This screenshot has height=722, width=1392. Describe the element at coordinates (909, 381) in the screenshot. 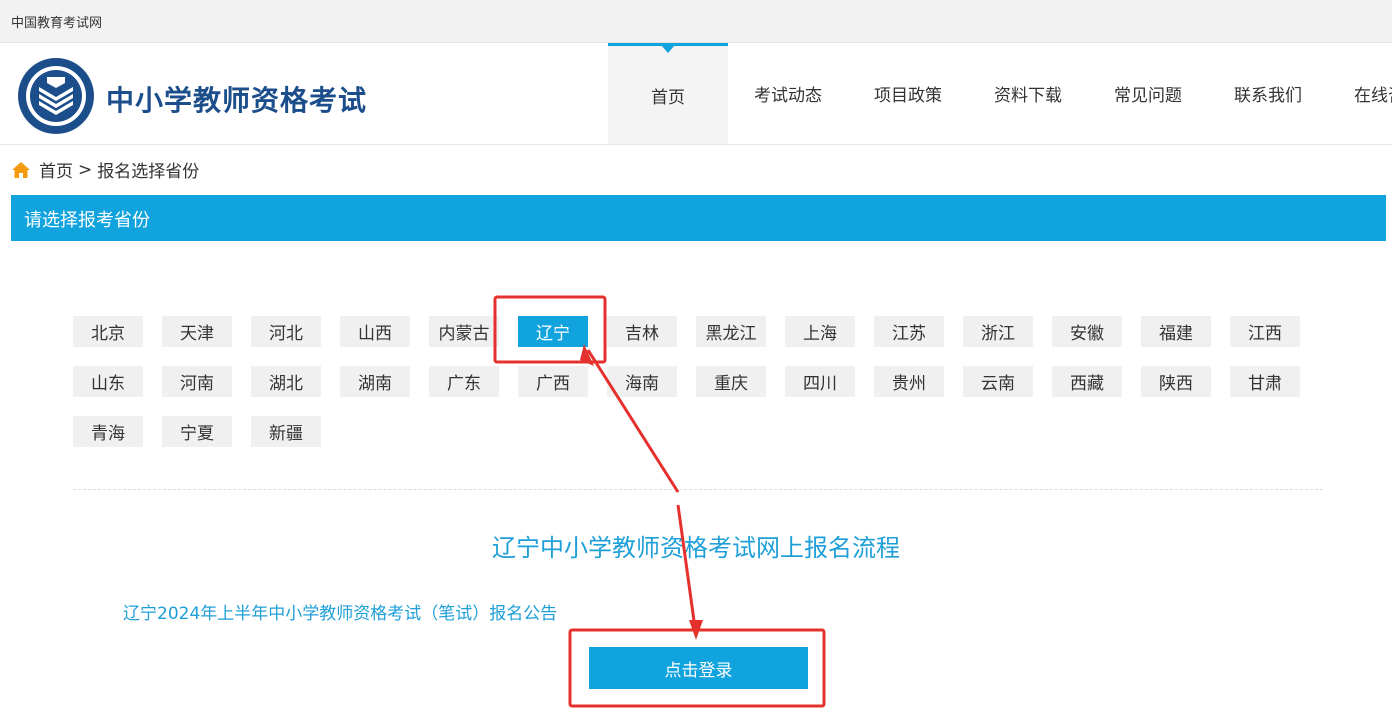

I see `province-button: 贵州` at that location.